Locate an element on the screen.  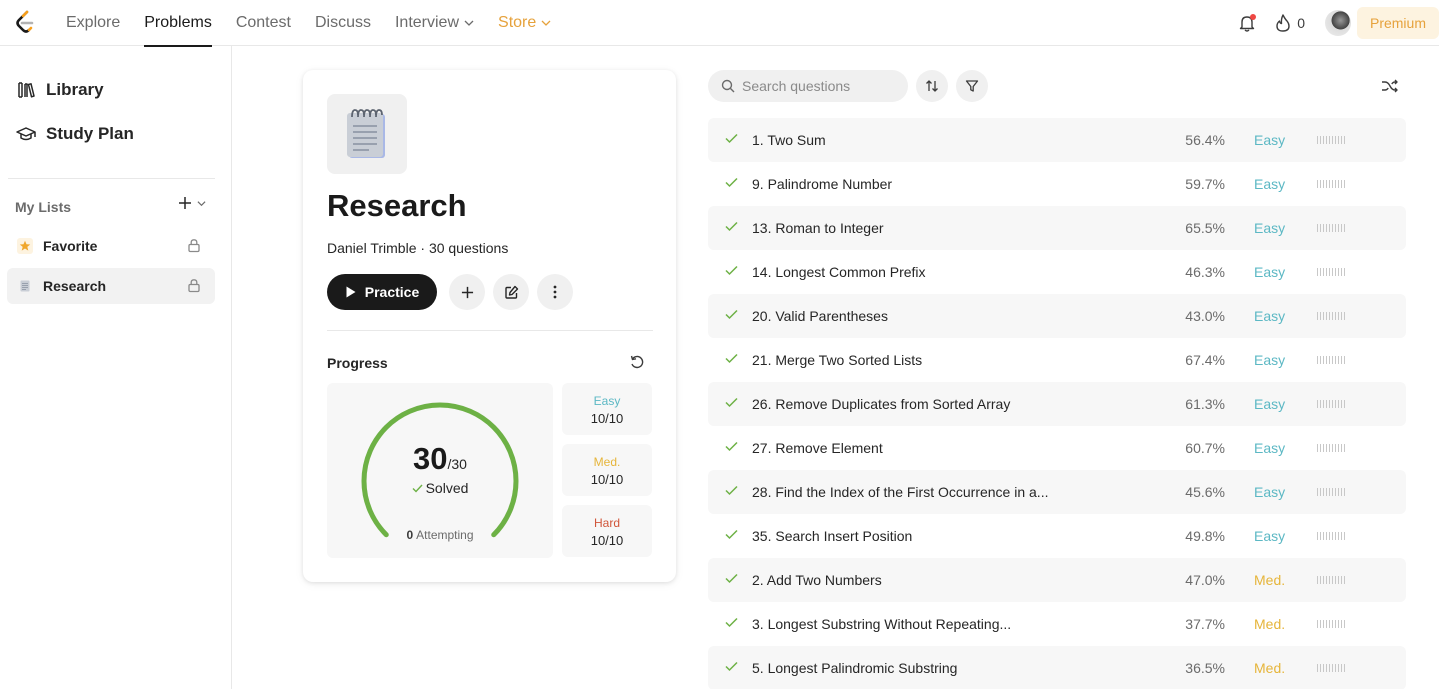
star-icon is located at coordinates (25, 246).